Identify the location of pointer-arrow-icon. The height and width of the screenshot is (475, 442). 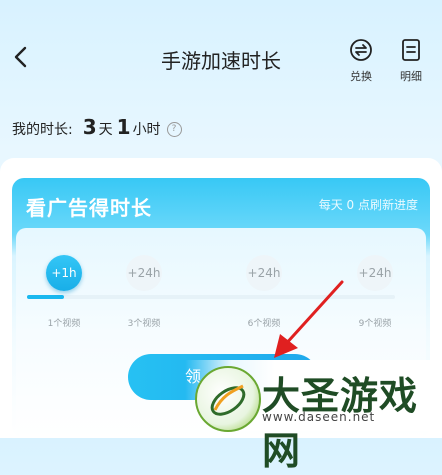
(309, 319).